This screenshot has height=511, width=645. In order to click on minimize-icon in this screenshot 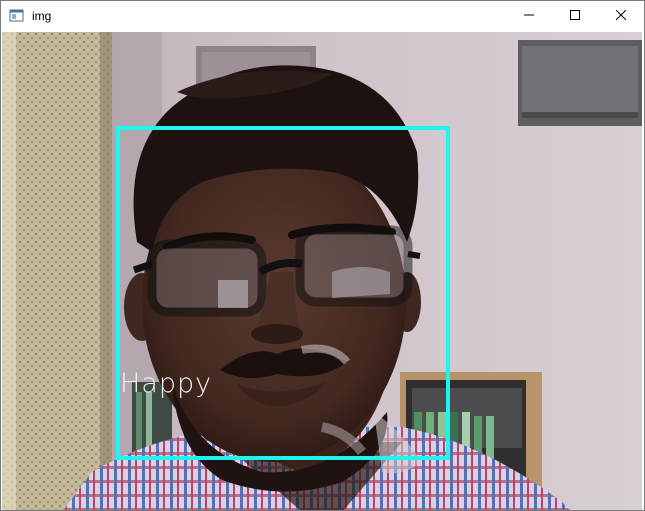, I will do `click(529, 16)`.